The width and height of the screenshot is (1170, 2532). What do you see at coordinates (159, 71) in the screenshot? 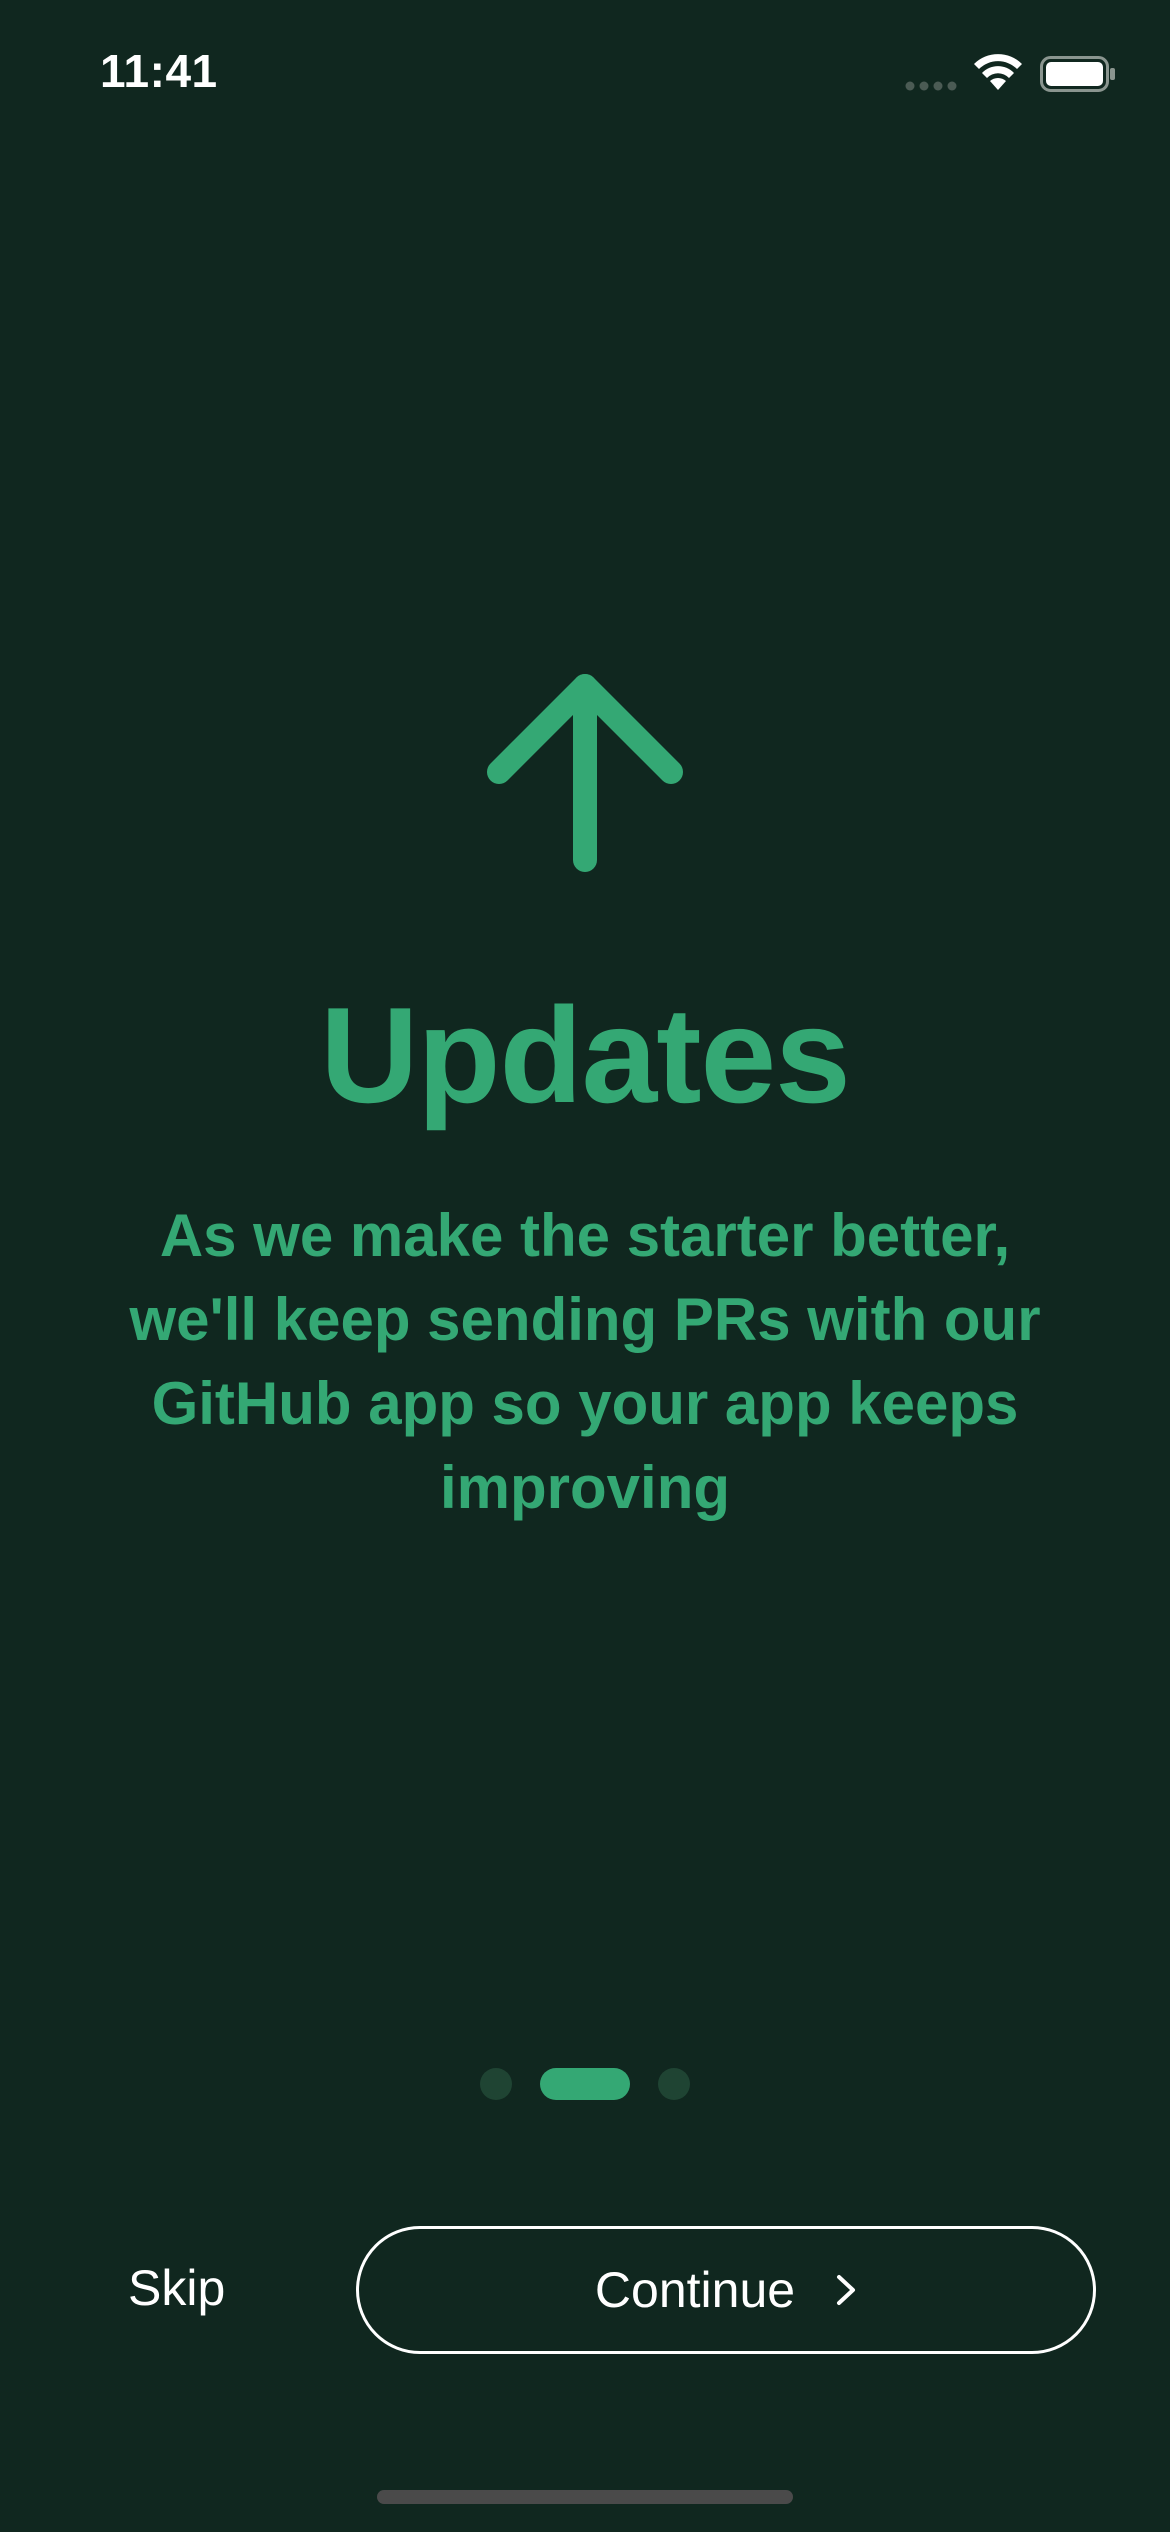
I see `status-time: 11:41` at bounding box center [159, 71].